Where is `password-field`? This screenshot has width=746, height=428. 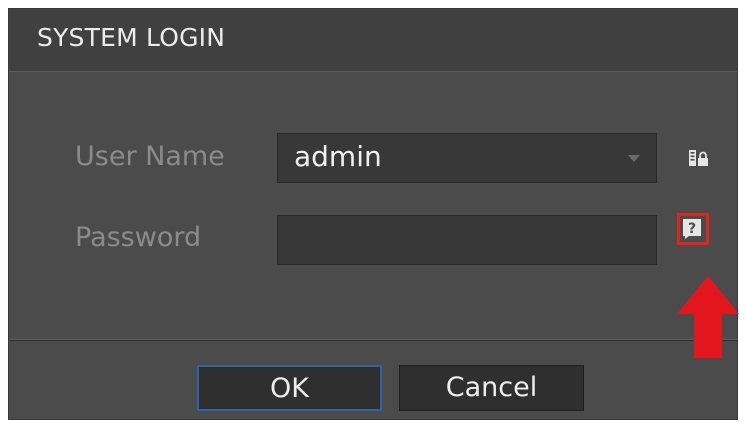
password-field is located at coordinates (467, 240).